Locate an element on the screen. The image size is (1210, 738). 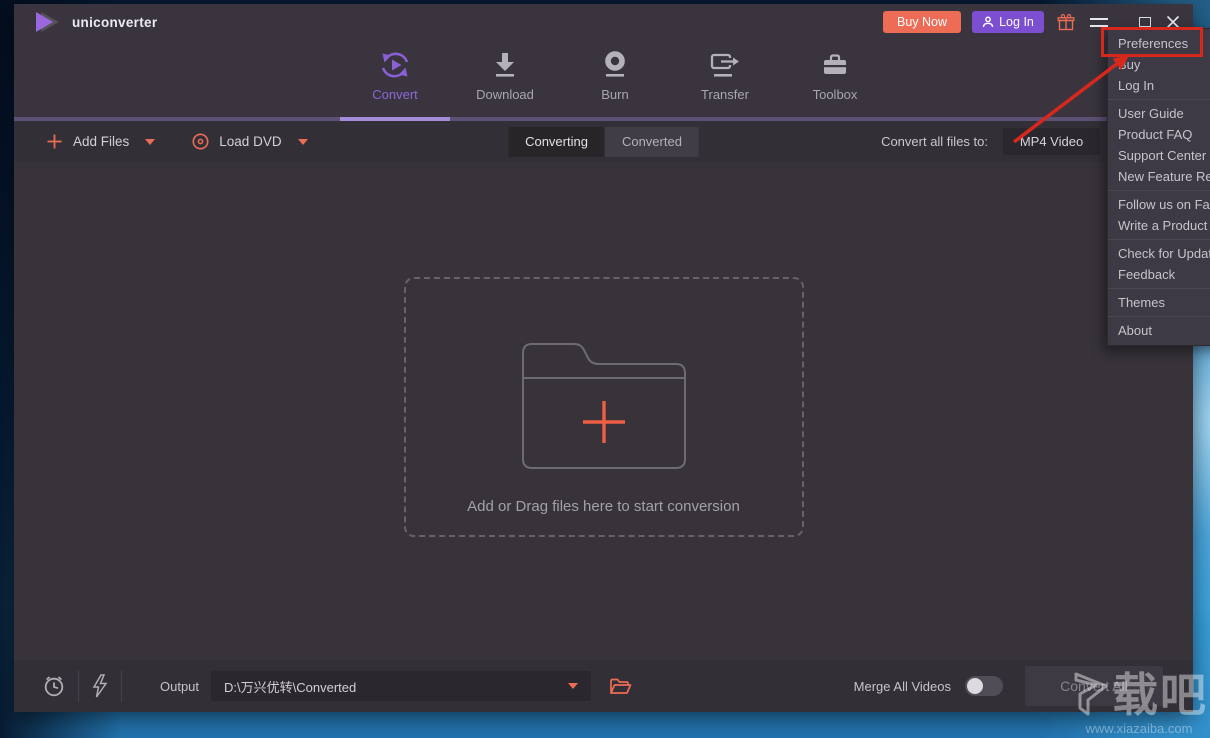
add-files-button: Add Files is located at coordinates (101, 141).